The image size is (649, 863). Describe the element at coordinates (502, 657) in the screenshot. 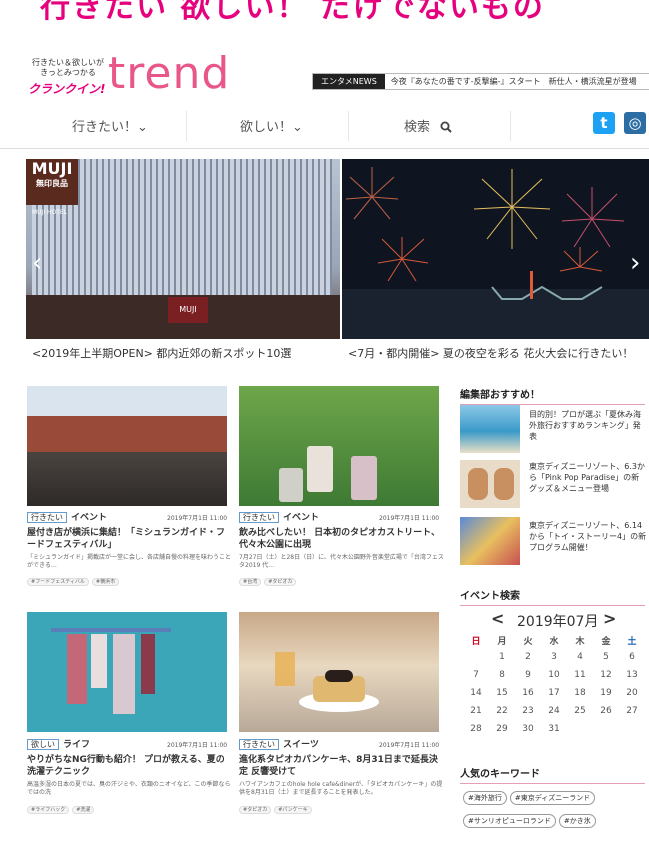

I see `calendar-day: 1` at that location.